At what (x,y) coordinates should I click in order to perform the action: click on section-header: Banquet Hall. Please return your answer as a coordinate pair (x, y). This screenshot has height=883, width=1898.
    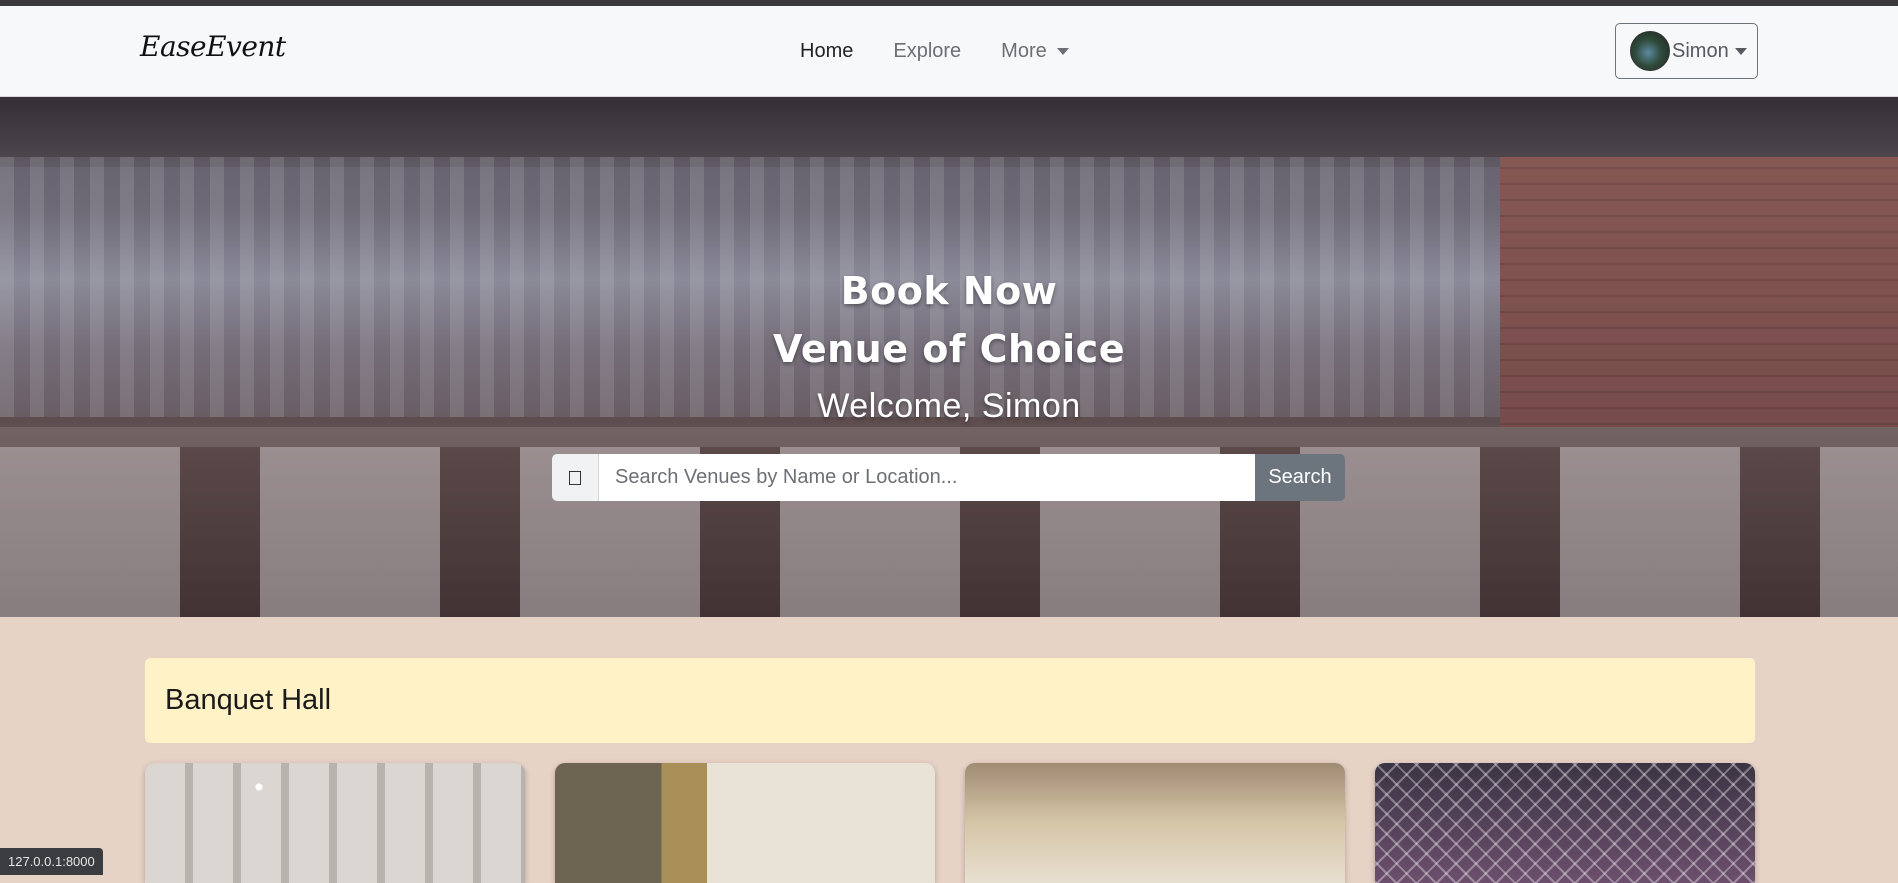
    Looking at the image, I should click on (950, 700).